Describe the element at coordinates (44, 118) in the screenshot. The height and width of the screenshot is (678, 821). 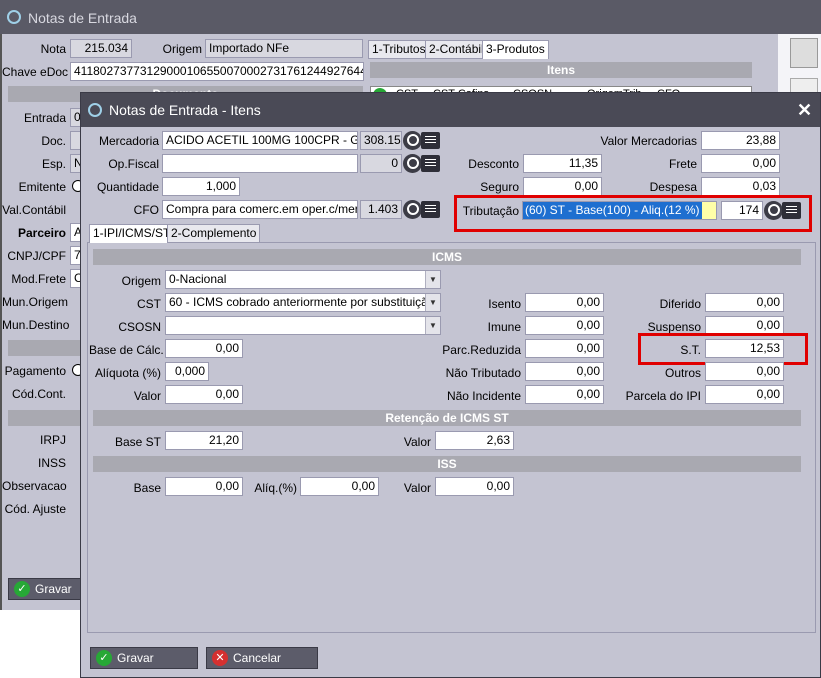
I see `side-label-entrada: Entrada` at that location.